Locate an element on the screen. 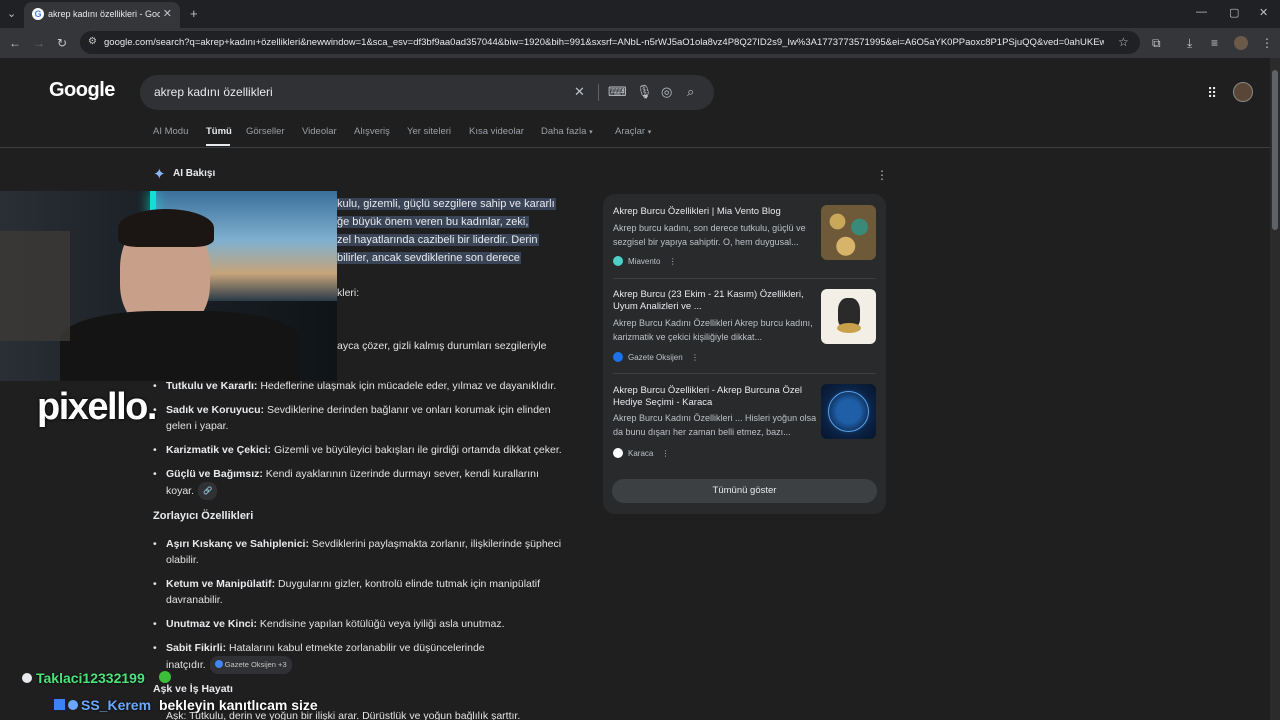  minimize-icon: — is located at coordinates (1201, 12).